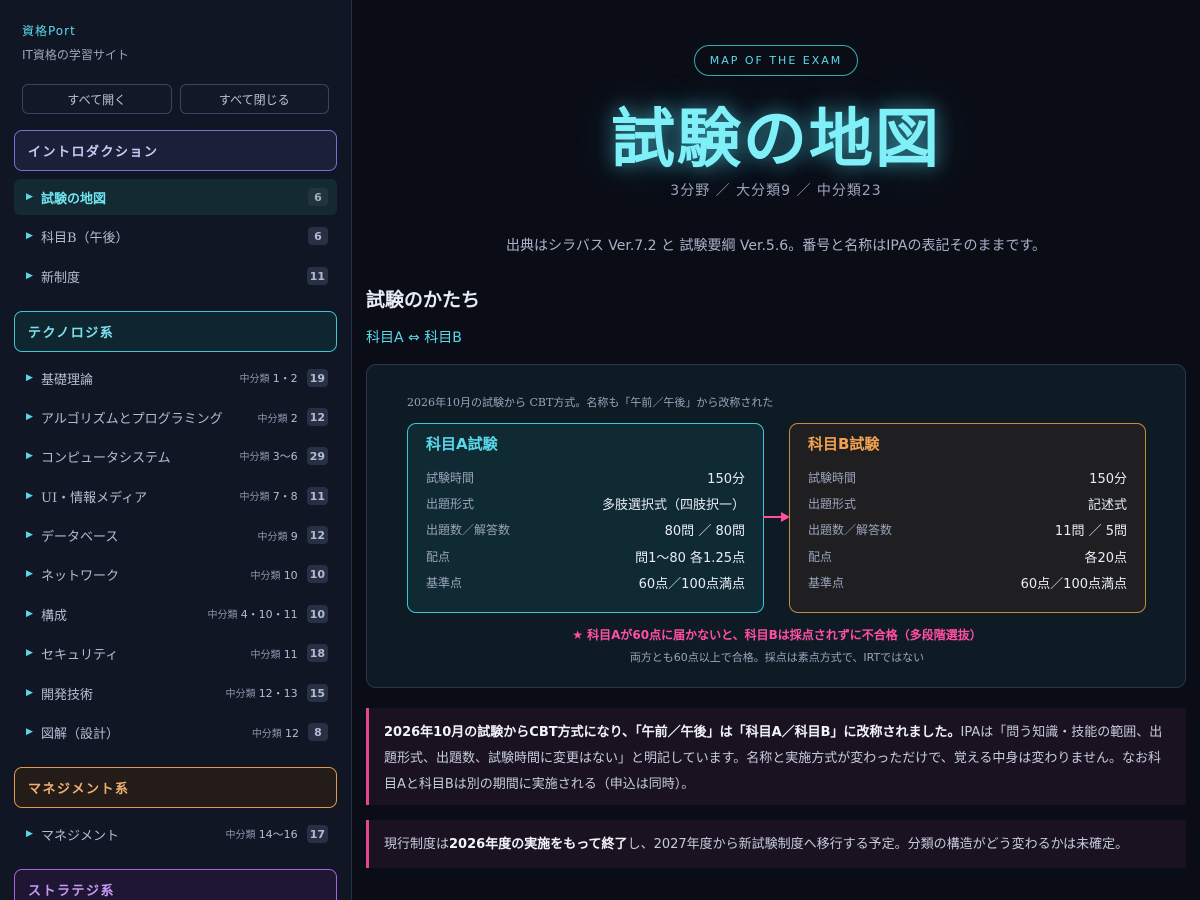  What do you see at coordinates (175, 787) in the screenshot?
I see `section-header-management: マネジメント系` at bounding box center [175, 787].